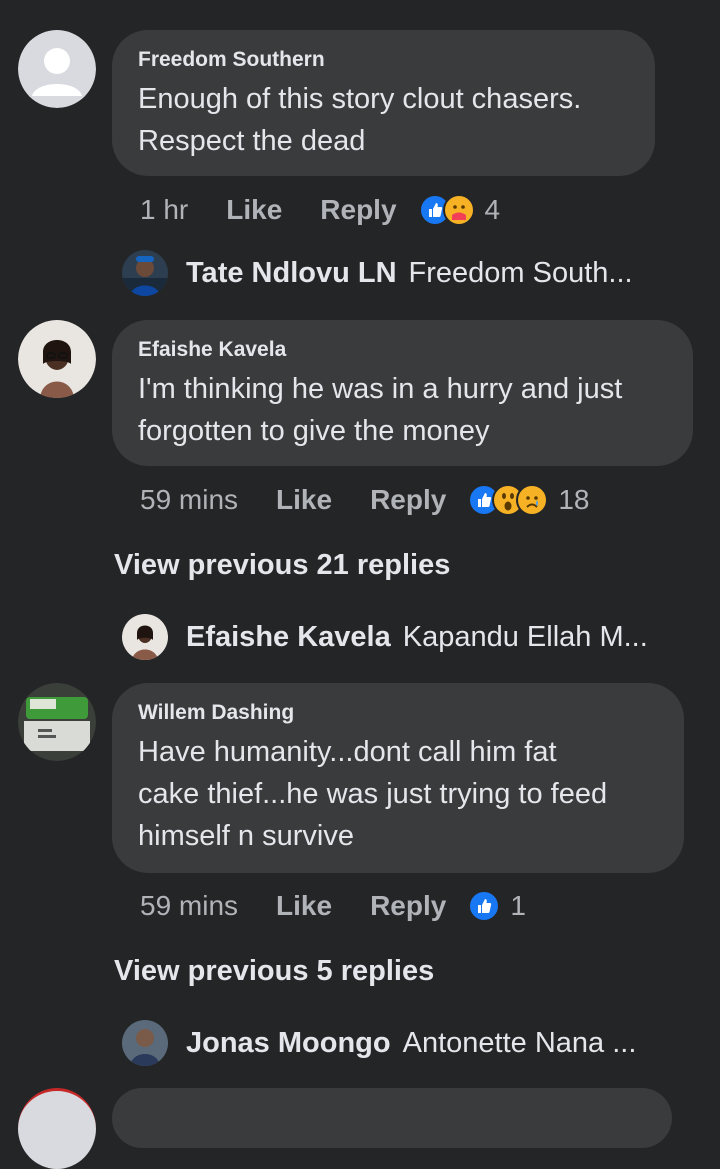 The width and height of the screenshot is (720, 1169). What do you see at coordinates (398, 713) in the screenshot?
I see `comment-author: Willem Dashing` at bounding box center [398, 713].